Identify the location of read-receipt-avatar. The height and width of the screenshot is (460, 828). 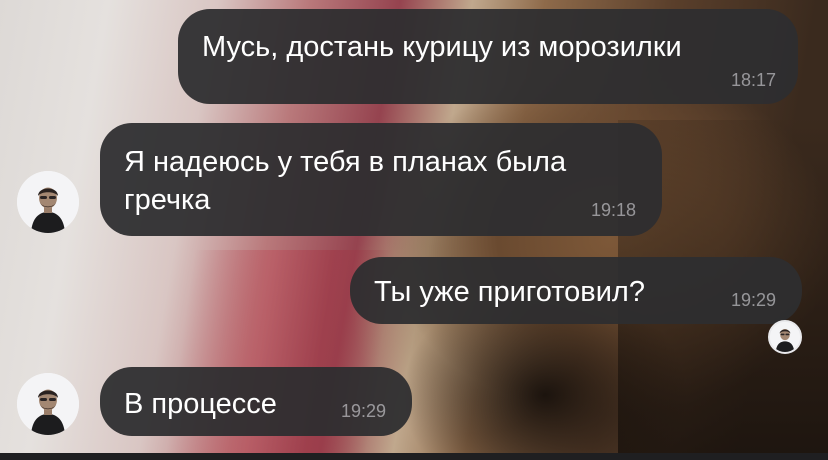
(785, 337).